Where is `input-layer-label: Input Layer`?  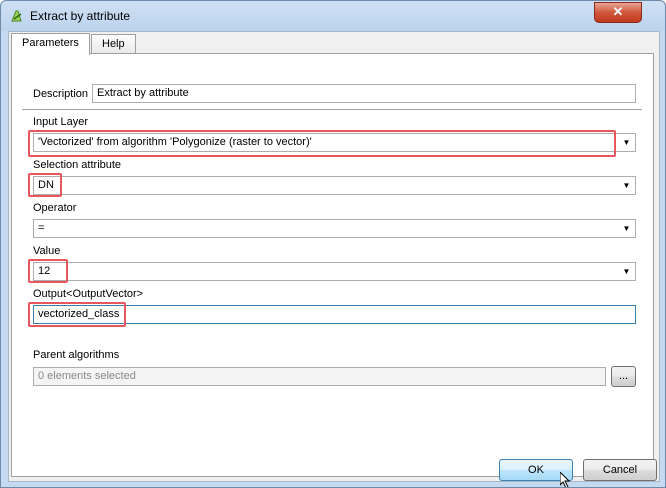
input-layer-label: Input Layer is located at coordinates (61, 122).